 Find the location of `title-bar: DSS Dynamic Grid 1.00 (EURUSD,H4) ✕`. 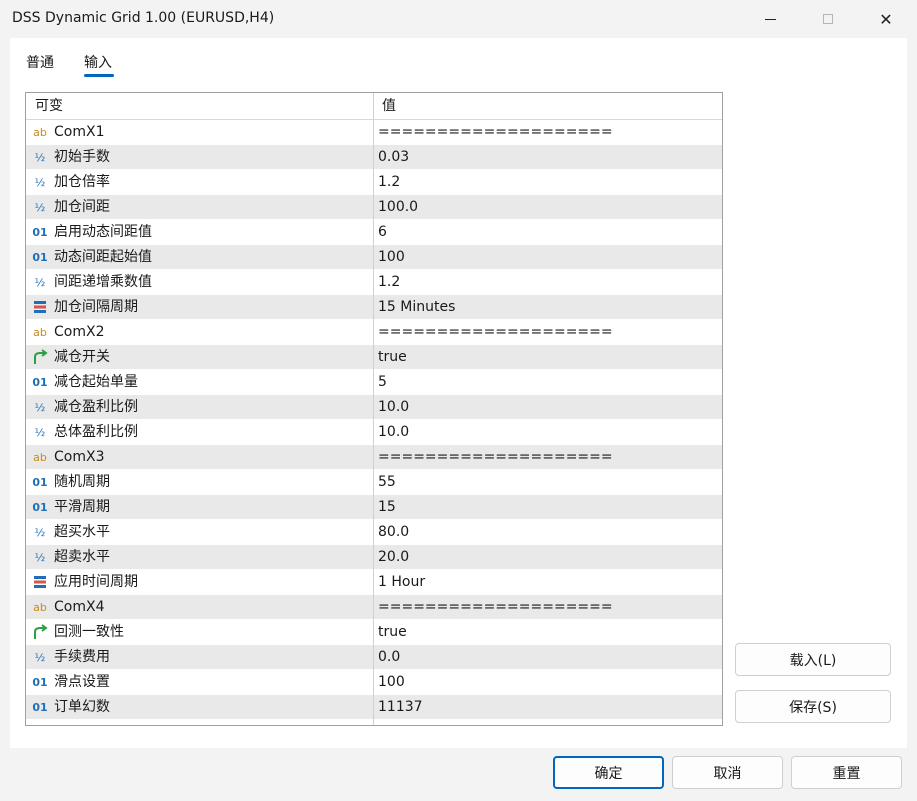

title-bar: DSS Dynamic Grid 1.00 (EURUSD,H4) ✕ is located at coordinates (458, 19).